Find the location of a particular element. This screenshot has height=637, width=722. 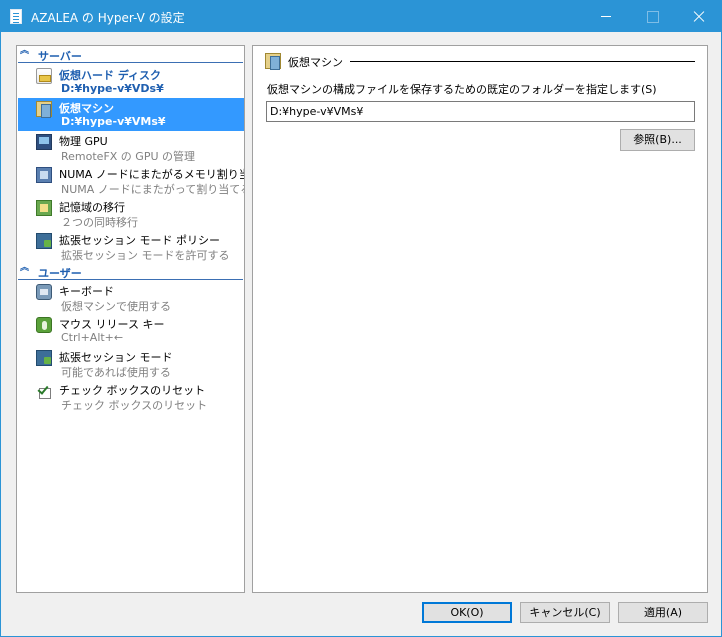

nav-item-subtext: ２つの同時移行 is located at coordinates (99, 222).